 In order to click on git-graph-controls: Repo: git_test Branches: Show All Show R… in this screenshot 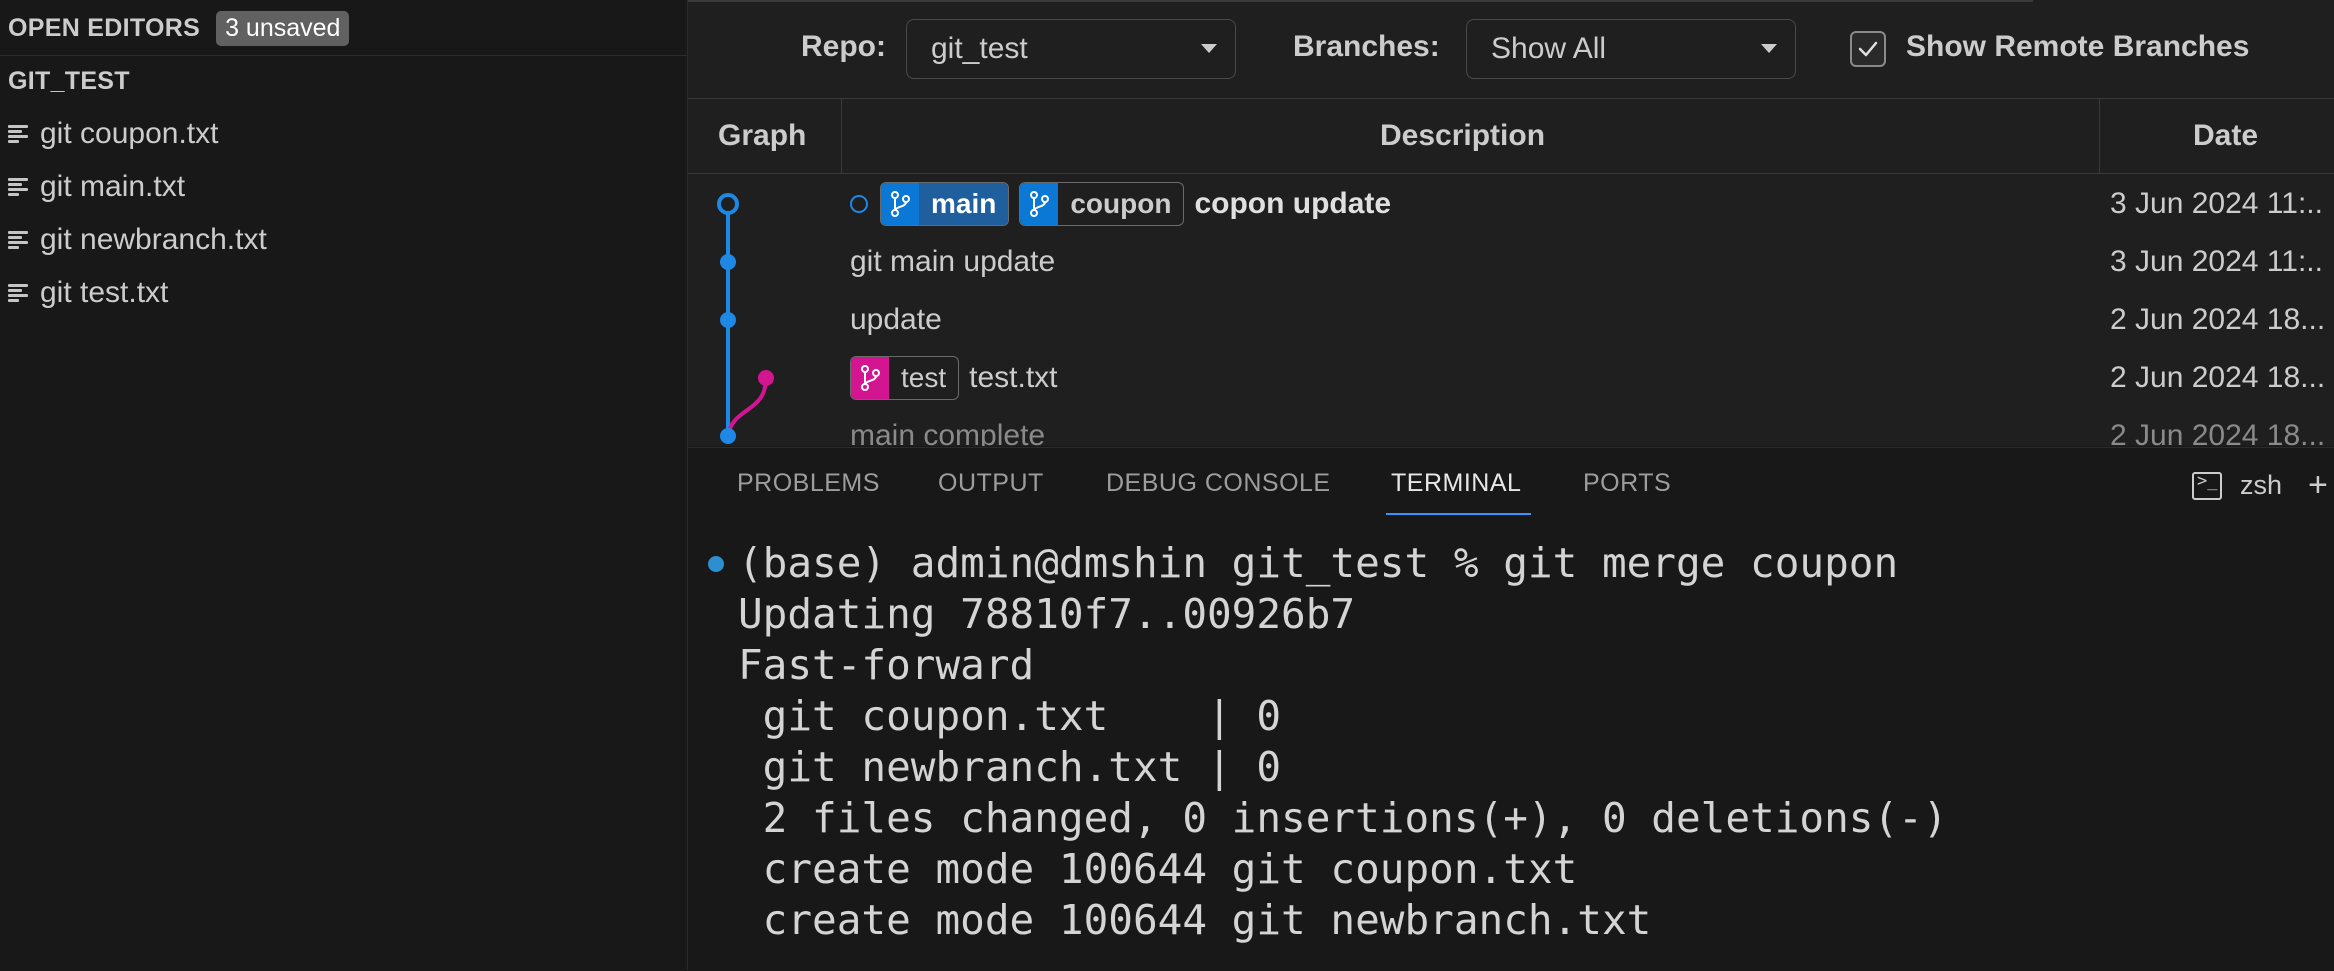, I will do `click(1511, 49)`.